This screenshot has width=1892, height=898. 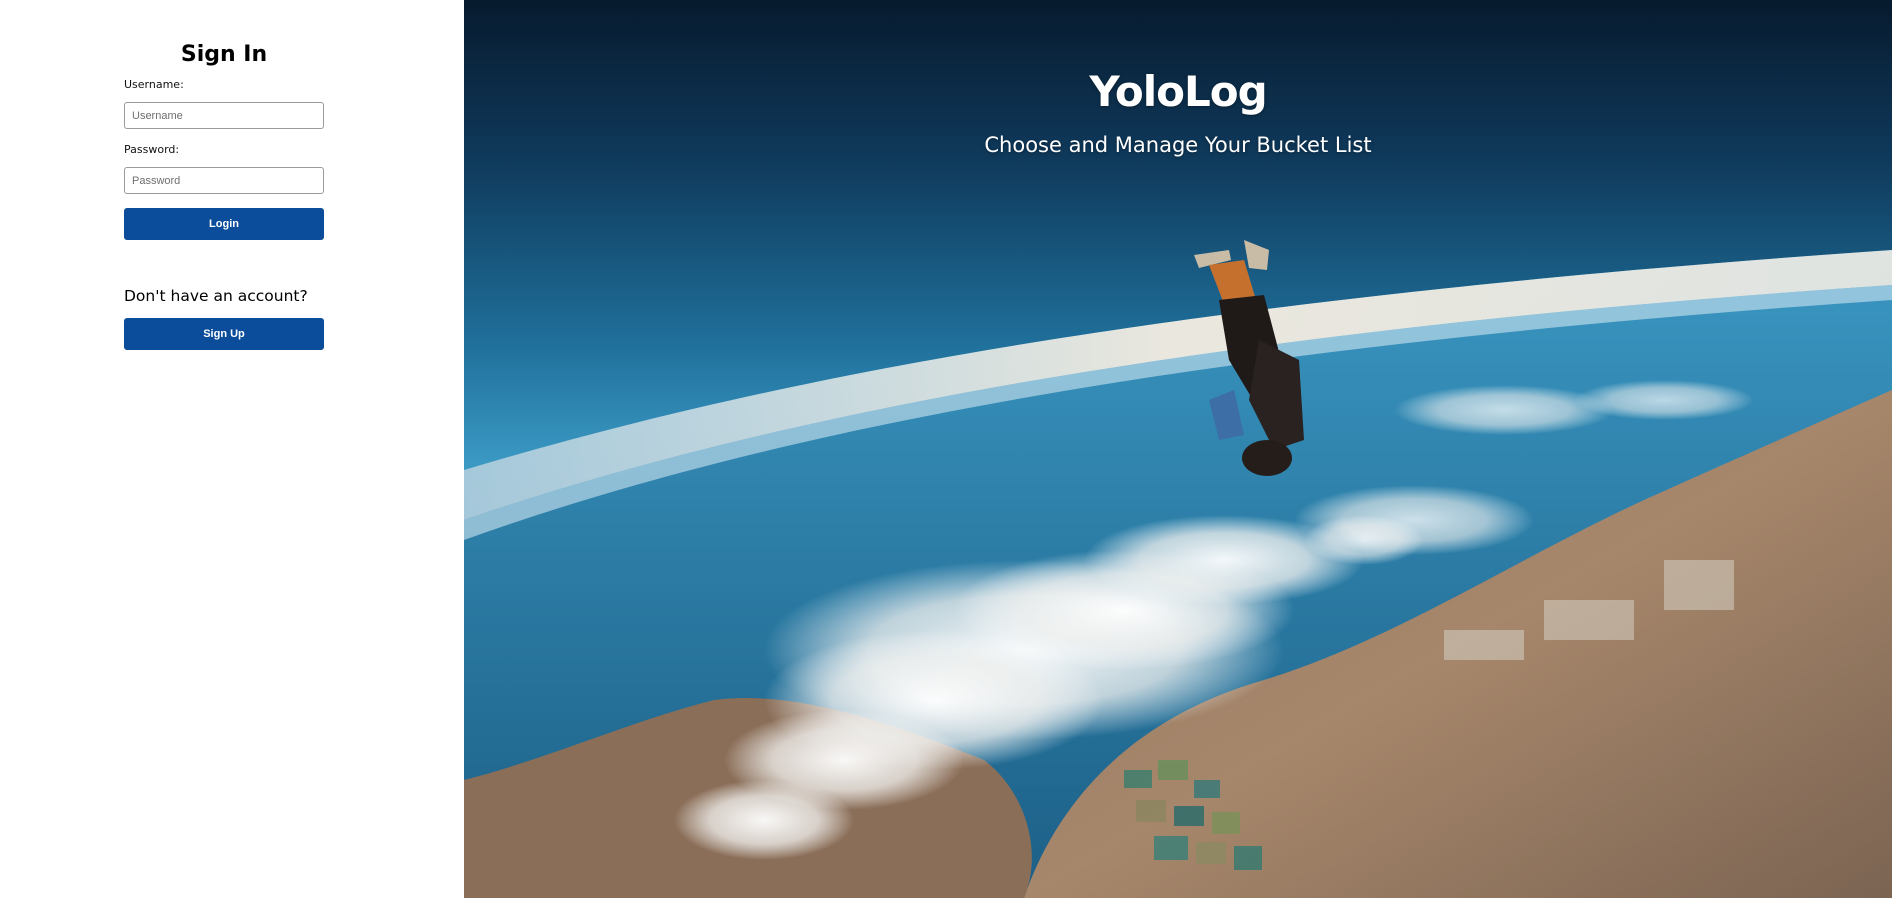 What do you see at coordinates (224, 115) in the screenshot?
I see `username-input` at bounding box center [224, 115].